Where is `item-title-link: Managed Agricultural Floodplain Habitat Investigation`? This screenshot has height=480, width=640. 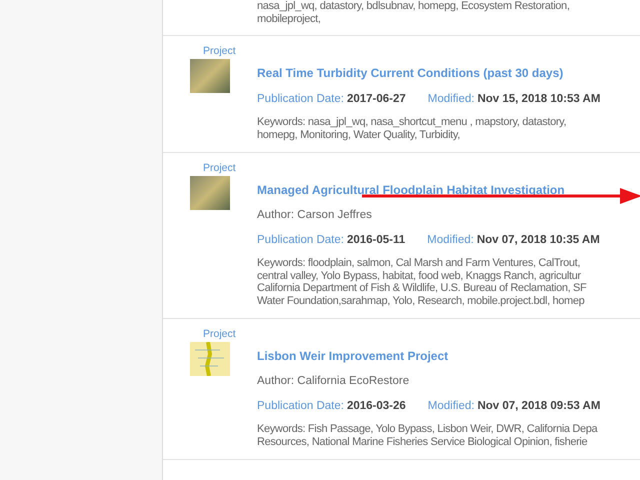 item-title-link: Managed Agricultural Floodplain Habitat Investigation is located at coordinates (411, 190).